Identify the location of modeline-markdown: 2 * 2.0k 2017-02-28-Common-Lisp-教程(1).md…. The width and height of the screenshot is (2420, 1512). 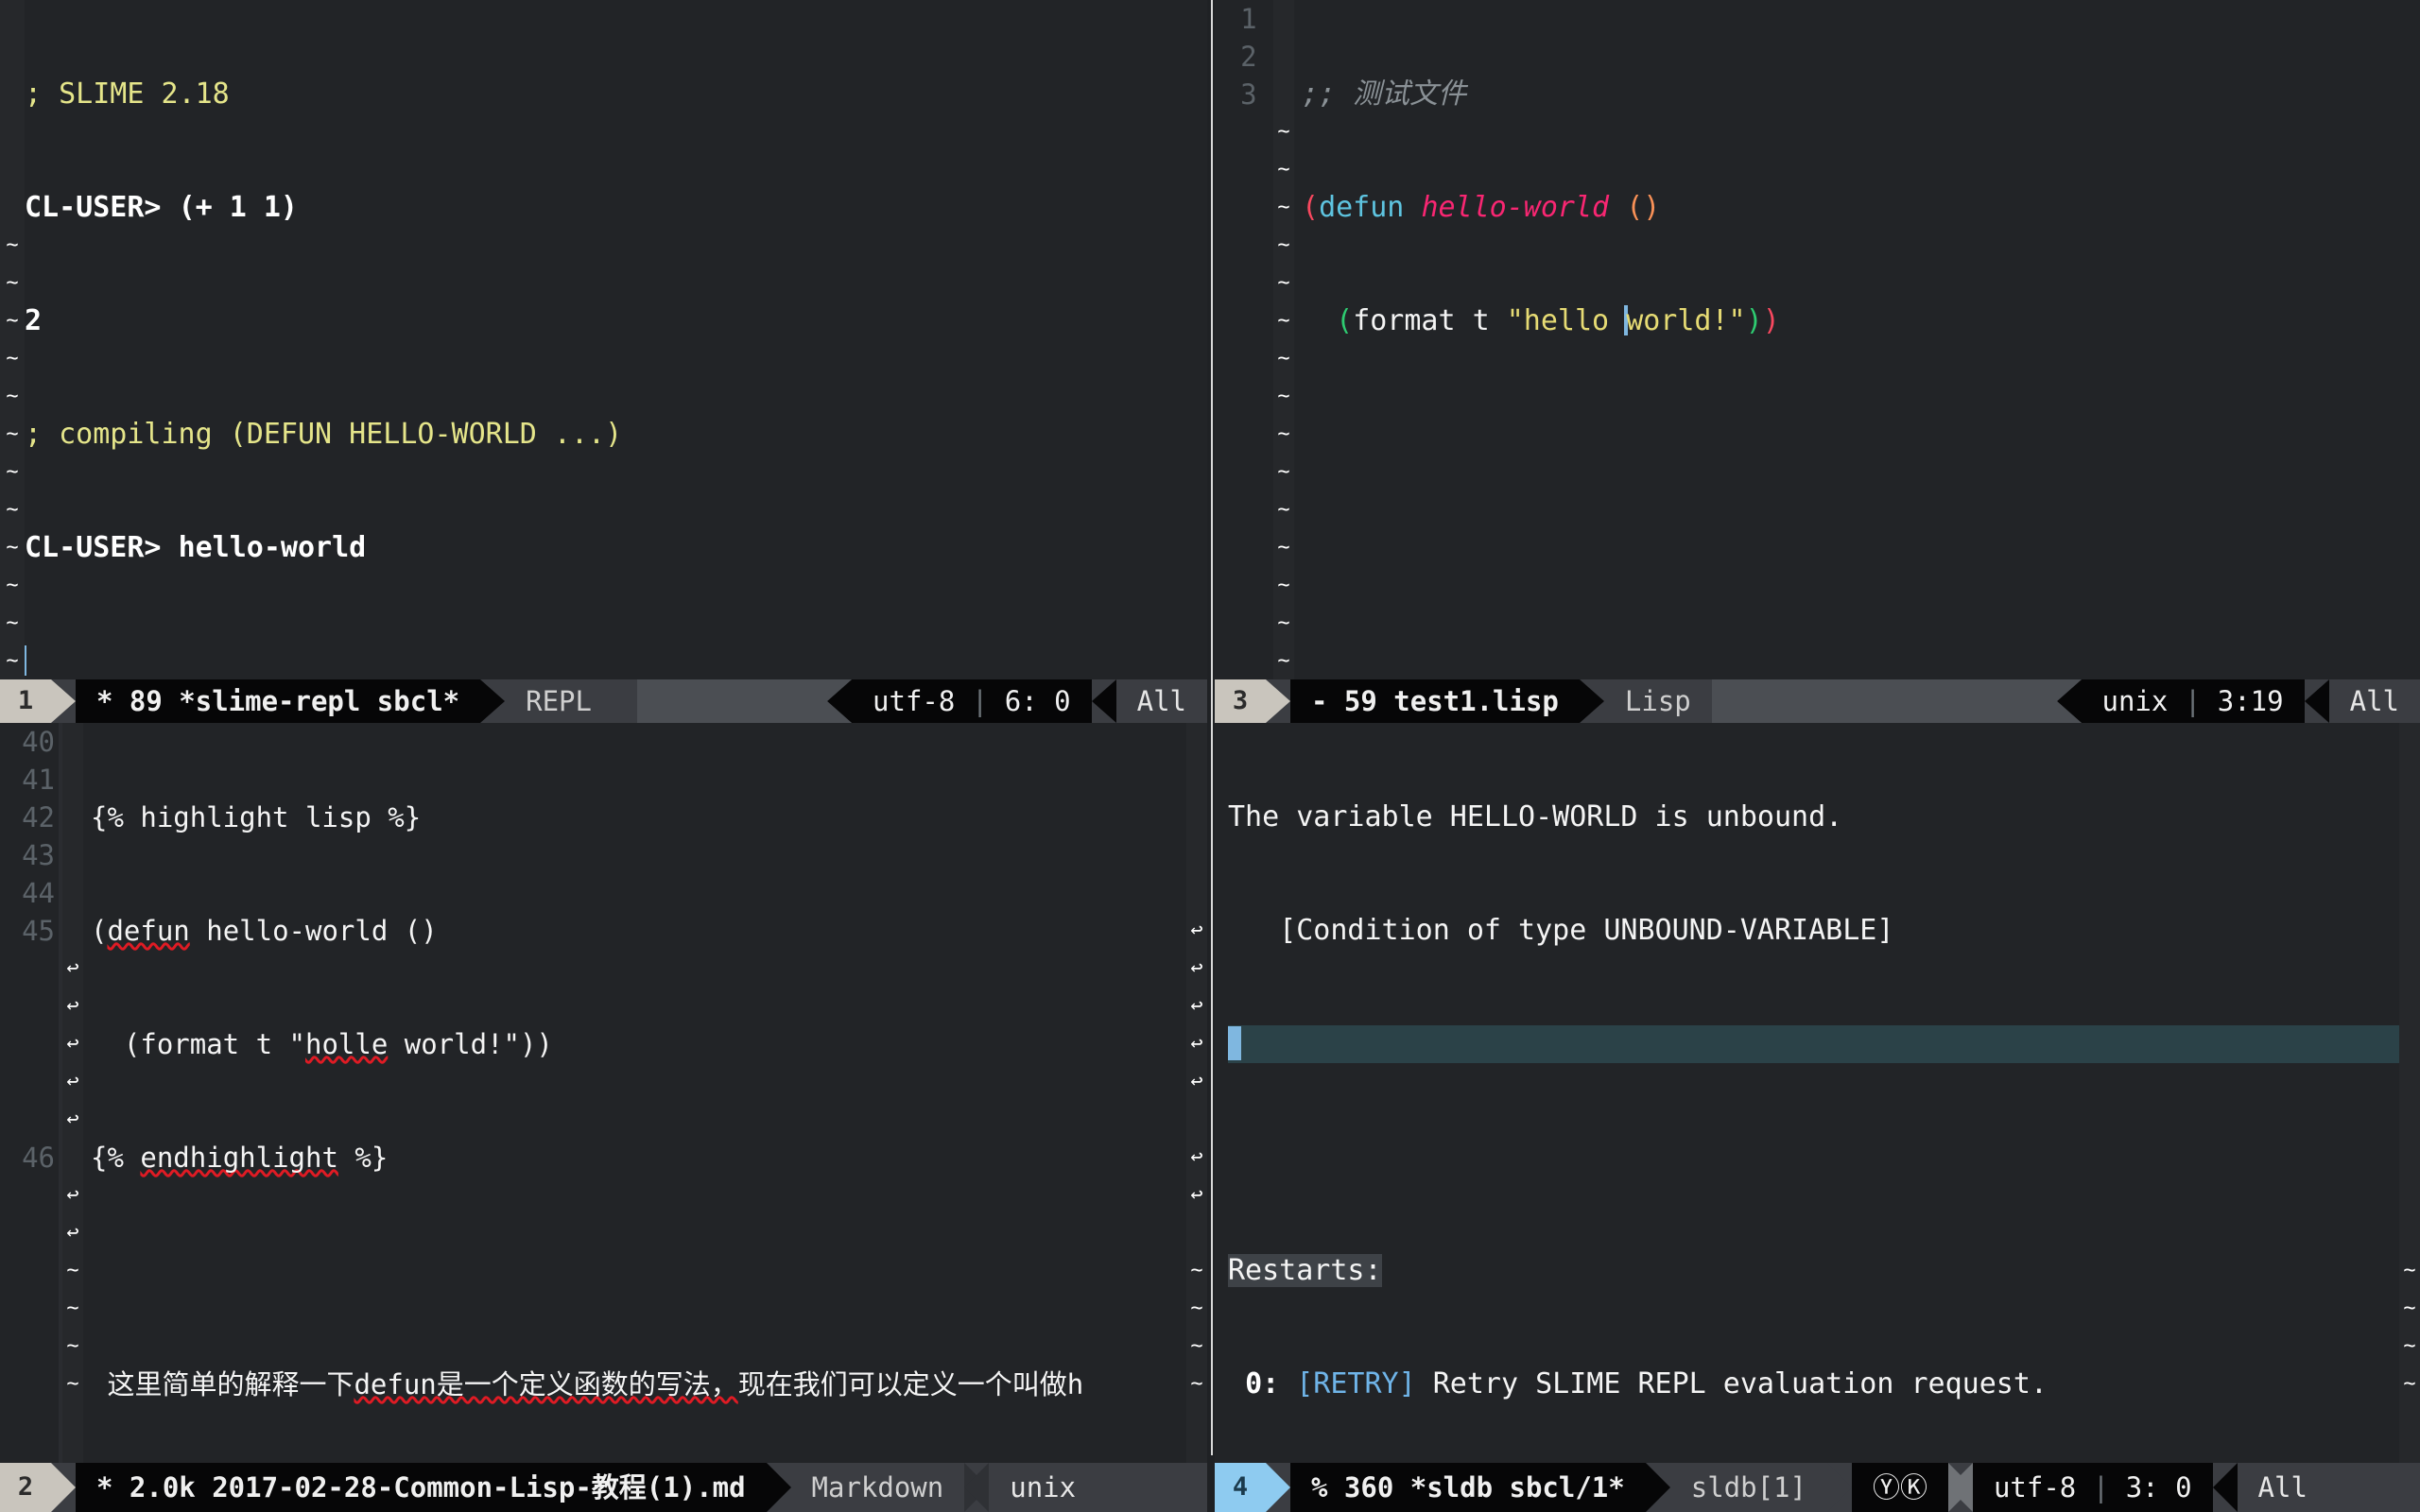
(603, 1487).